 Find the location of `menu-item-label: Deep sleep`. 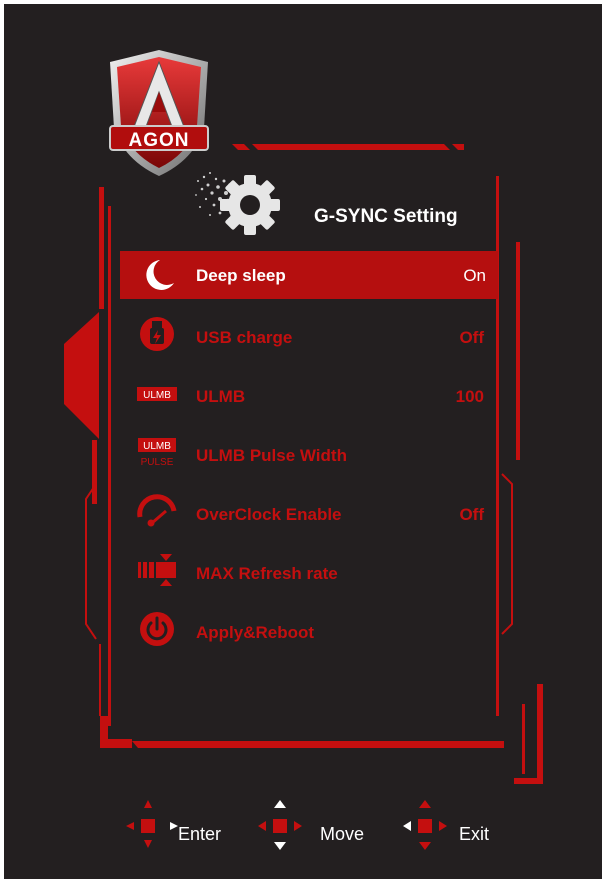

menu-item-label: Deep sleep is located at coordinates (241, 275).